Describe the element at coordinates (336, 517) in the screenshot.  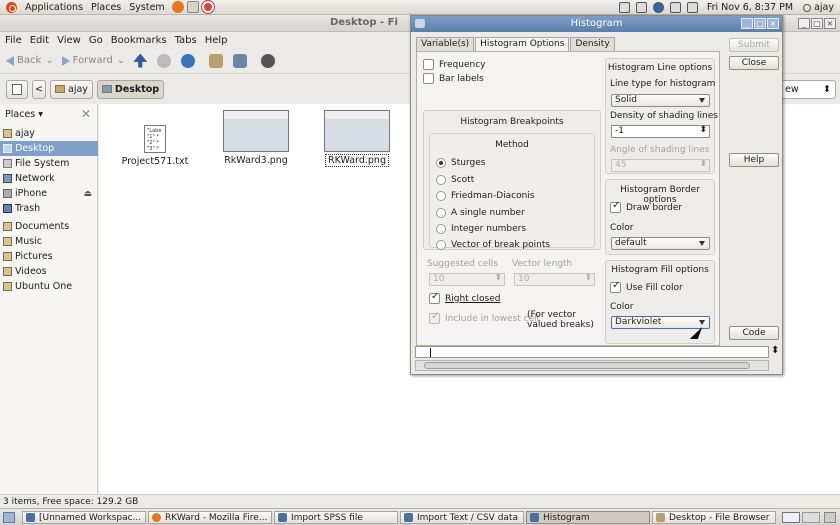
I see `task-import-spss: Import SPSS file` at that location.